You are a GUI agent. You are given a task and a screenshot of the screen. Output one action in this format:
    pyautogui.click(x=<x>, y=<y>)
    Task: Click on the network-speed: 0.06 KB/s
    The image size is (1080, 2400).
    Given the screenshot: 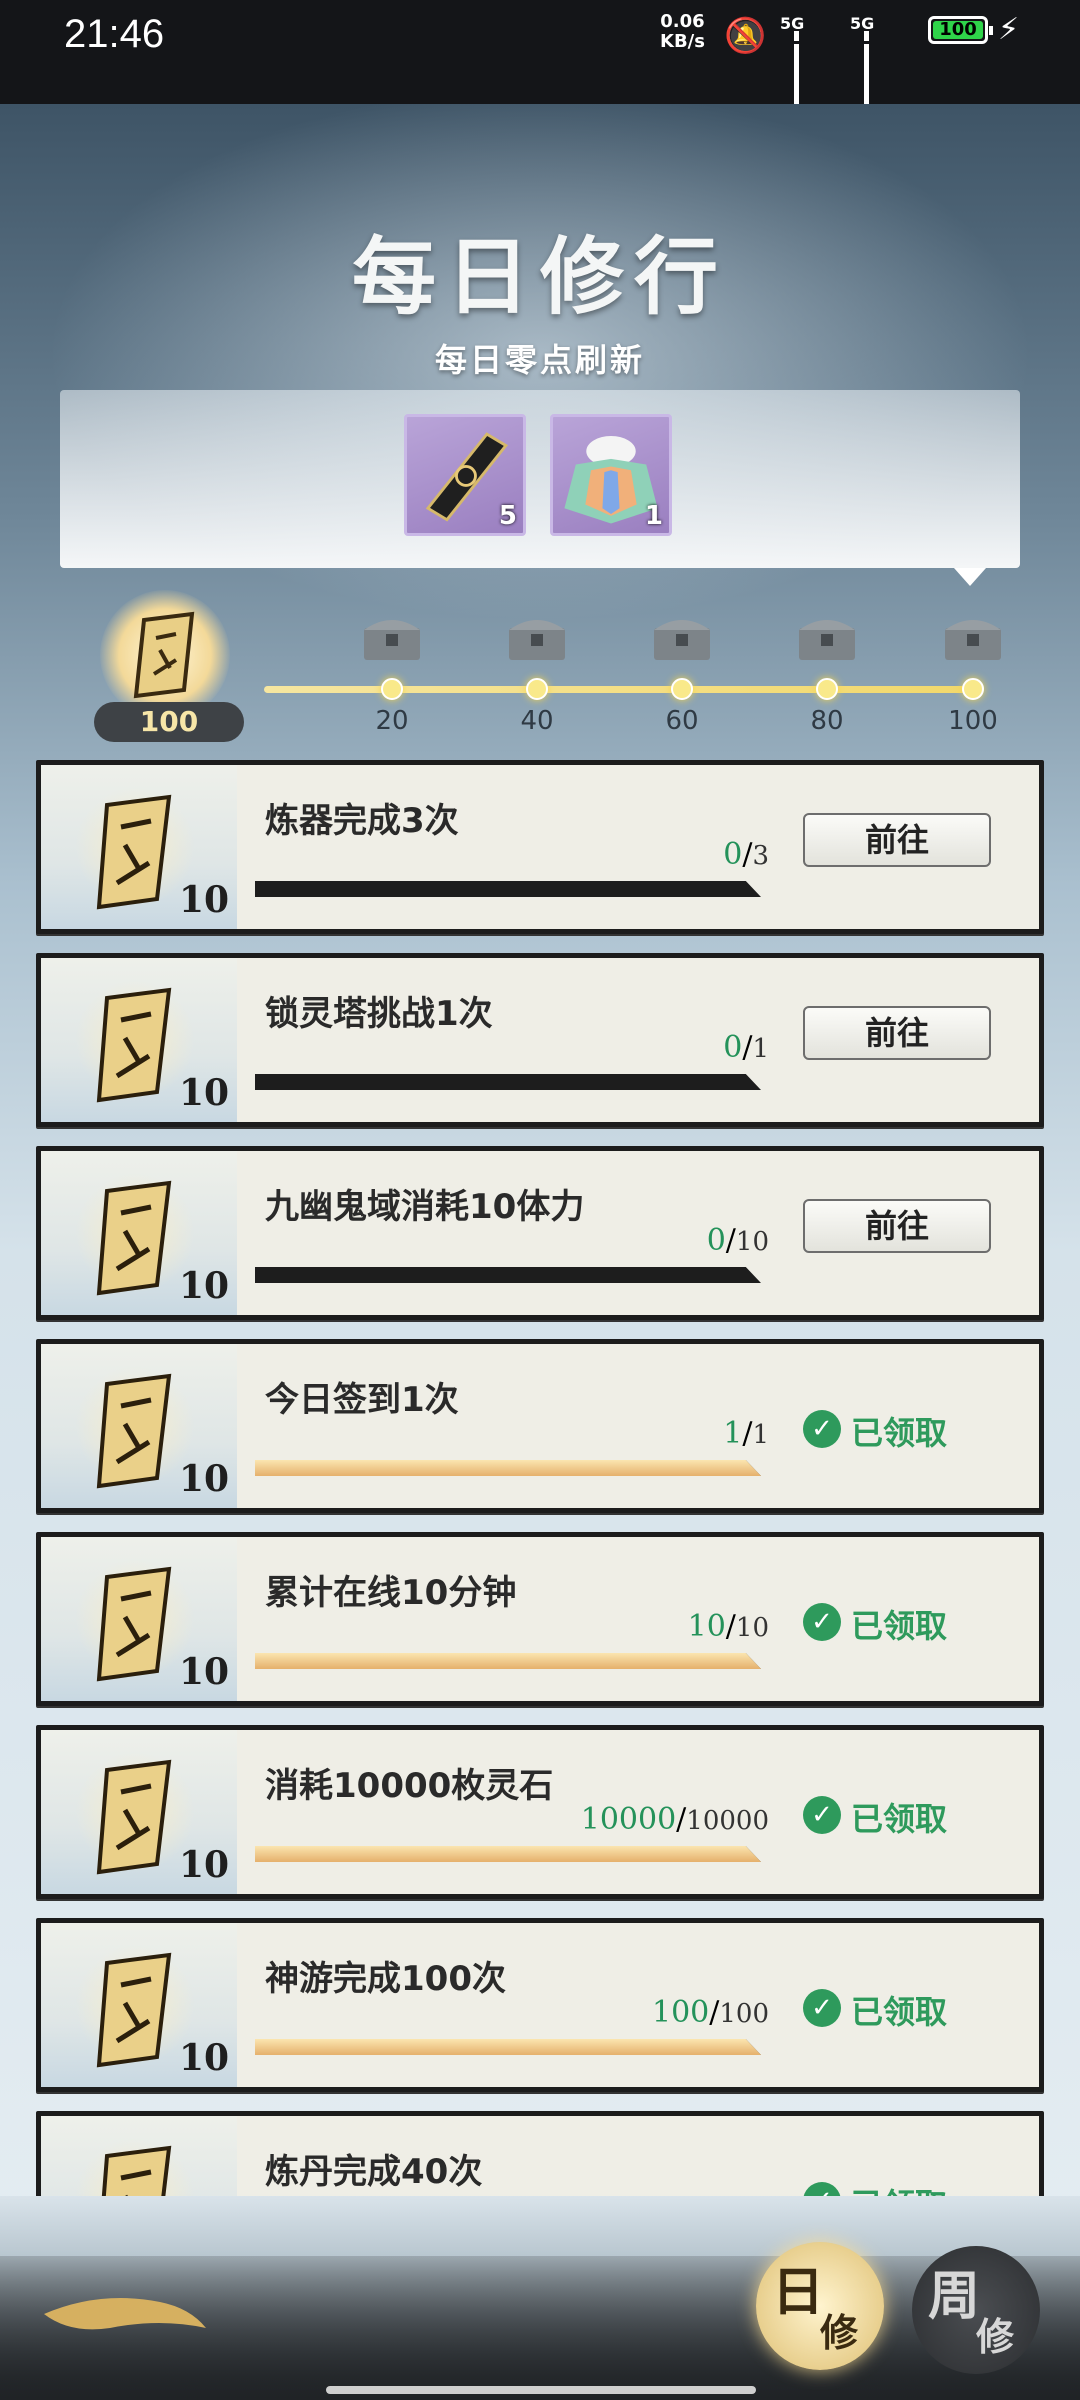 What is the action you would take?
    pyautogui.click(x=682, y=31)
    